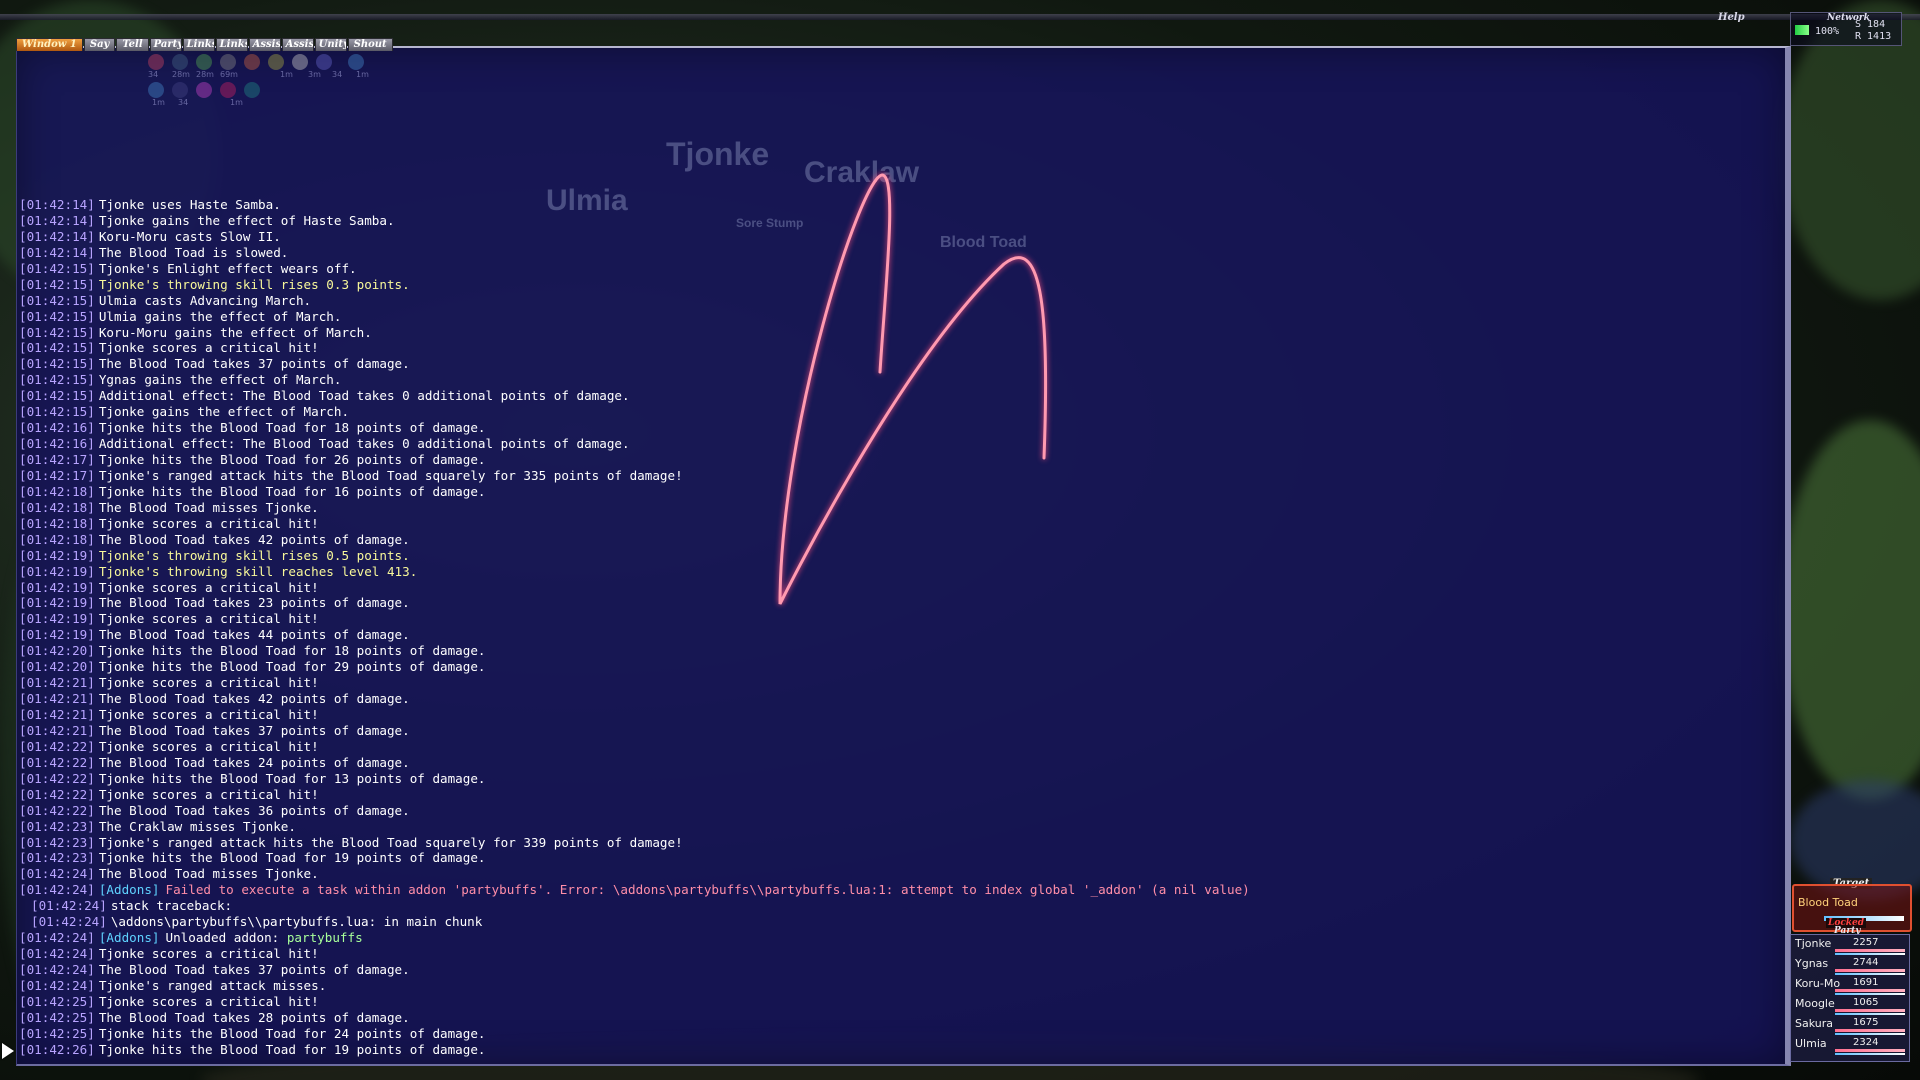 This screenshot has width=1920, height=1080. Describe the element at coordinates (8, 1051) in the screenshot. I see `chat-input-cursor-icon` at that location.